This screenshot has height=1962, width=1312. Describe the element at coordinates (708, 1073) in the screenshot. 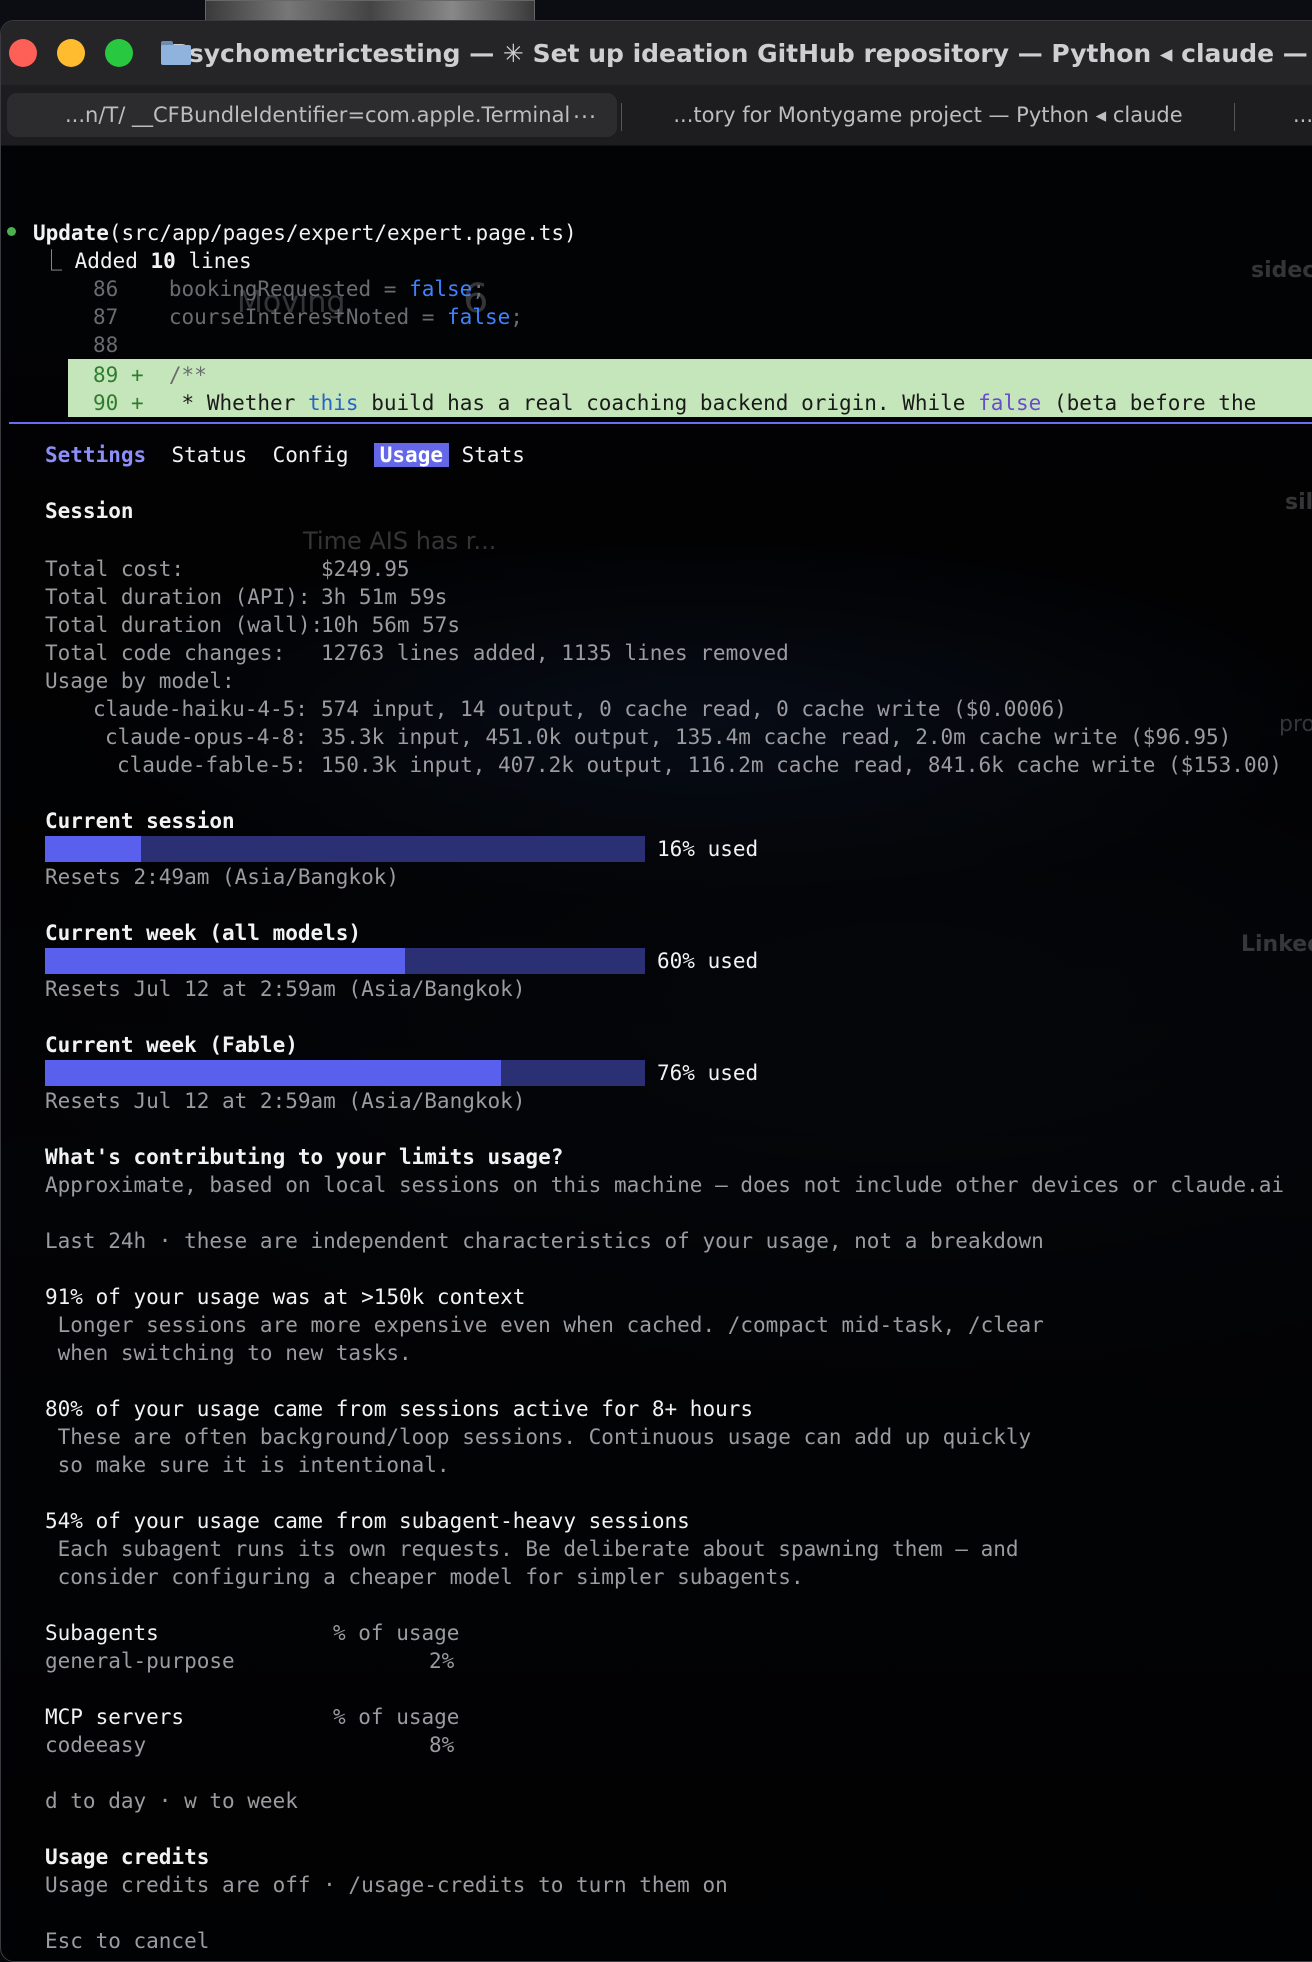

I see `limit-used-label: 76% used` at that location.